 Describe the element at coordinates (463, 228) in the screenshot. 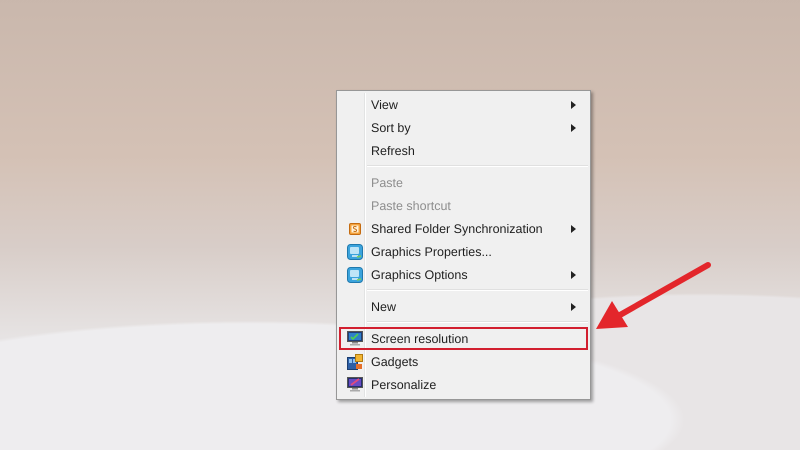

I see `menu-item: Shared Folder Synchronization` at that location.